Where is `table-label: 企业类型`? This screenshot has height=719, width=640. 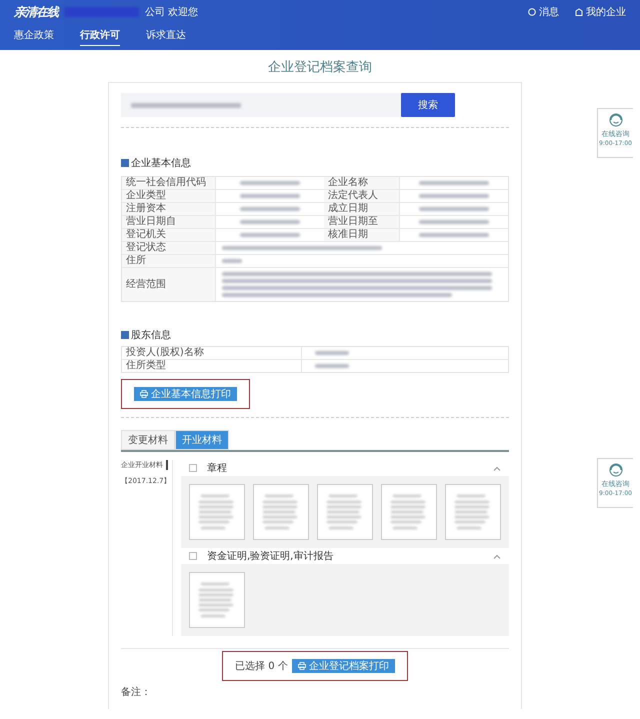 table-label: 企业类型 is located at coordinates (169, 196).